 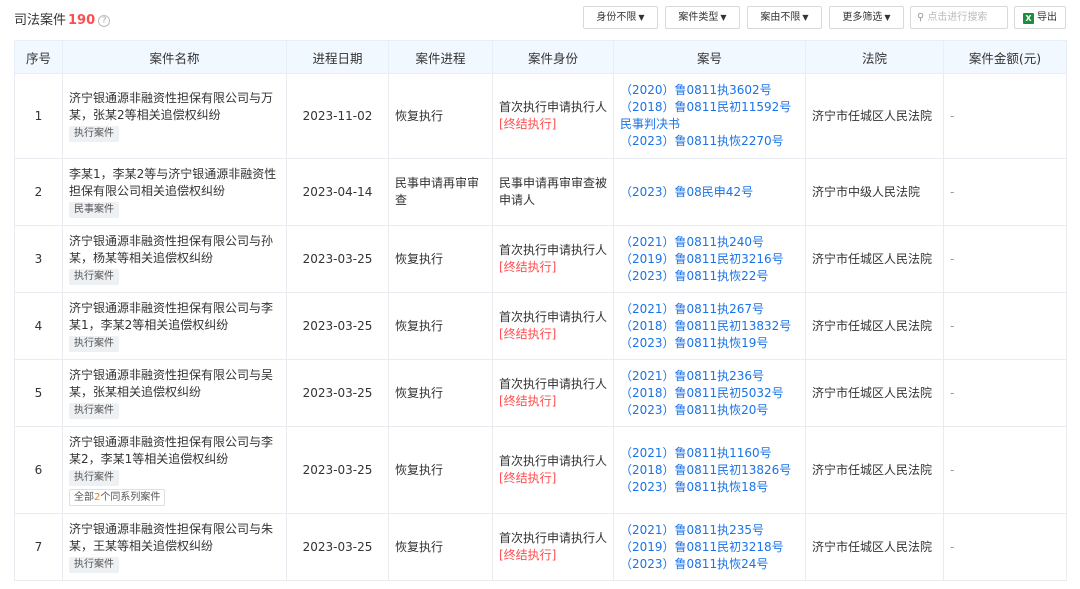 I want to click on case-number-link: （2019）鲁0811民初3216号, so click(x=709, y=259).